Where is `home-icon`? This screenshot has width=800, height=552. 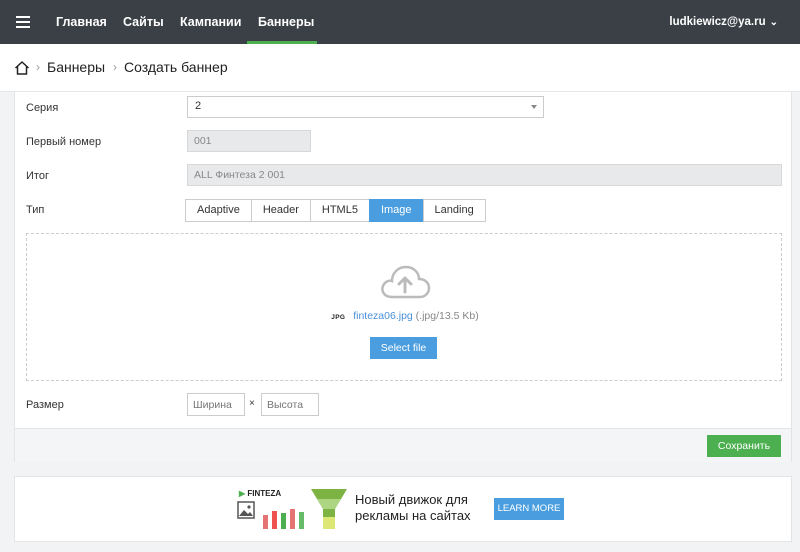
home-icon is located at coordinates (22, 68).